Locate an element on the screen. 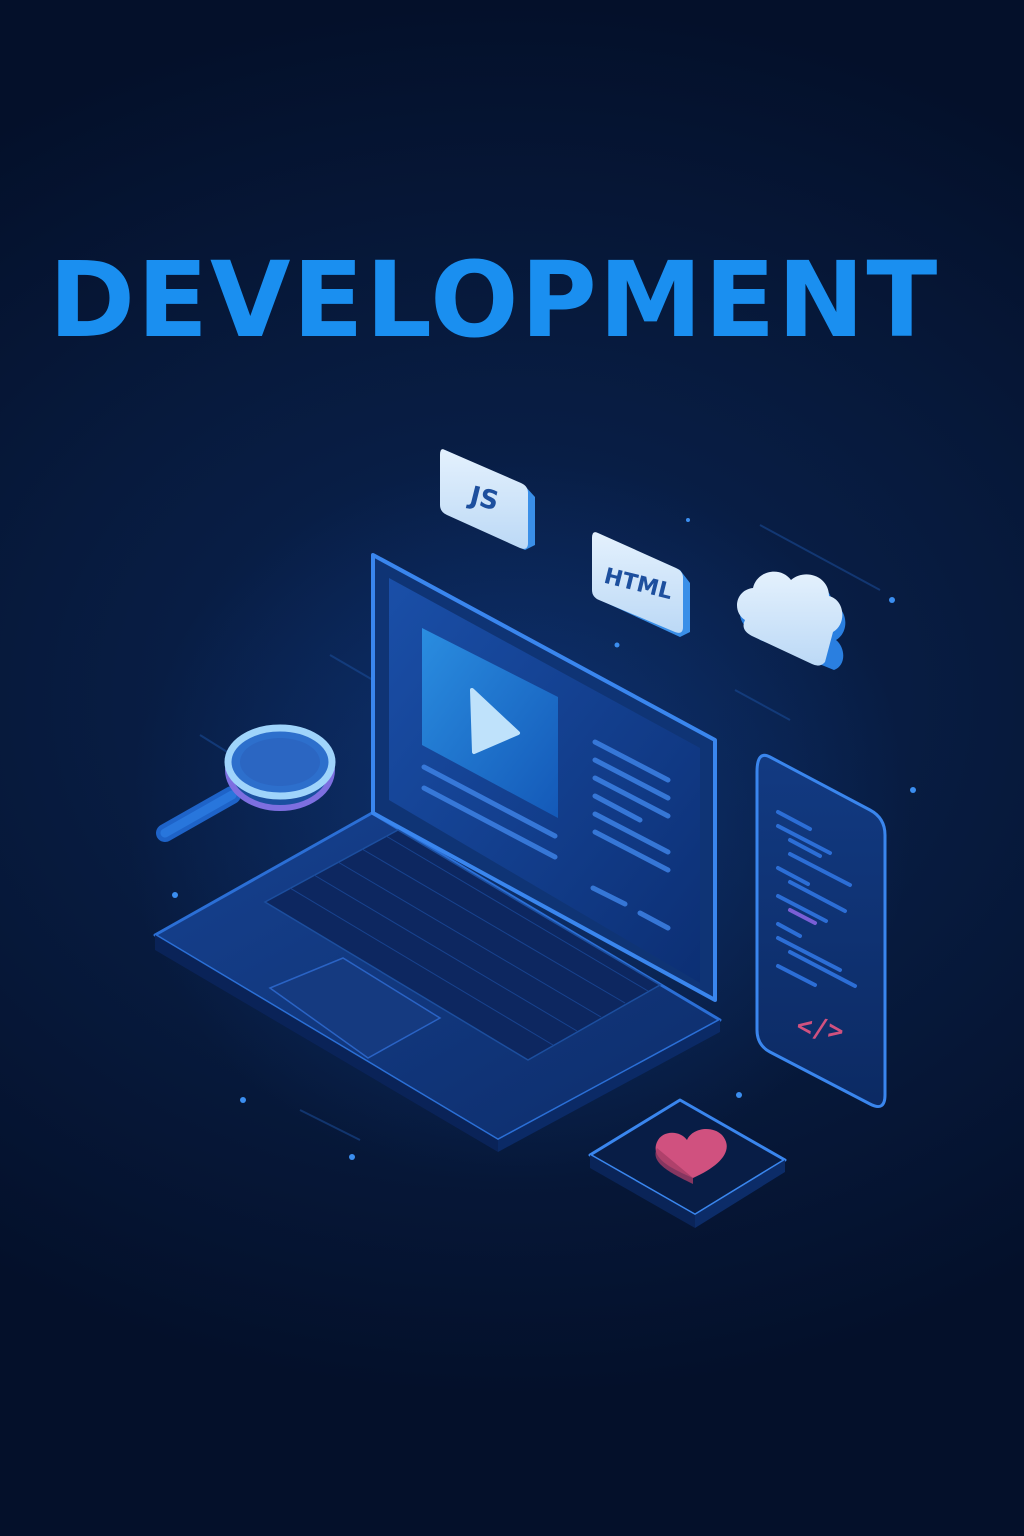 The height and width of the screenshot is (1536, 1024). js-badge: JS is located at coordinates (487, 499).